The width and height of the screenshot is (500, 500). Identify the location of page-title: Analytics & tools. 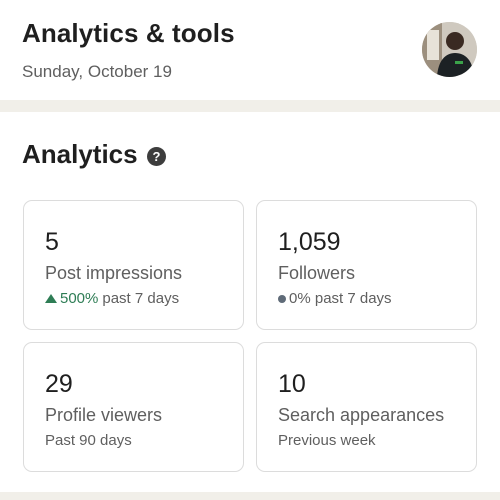
(128, 33).